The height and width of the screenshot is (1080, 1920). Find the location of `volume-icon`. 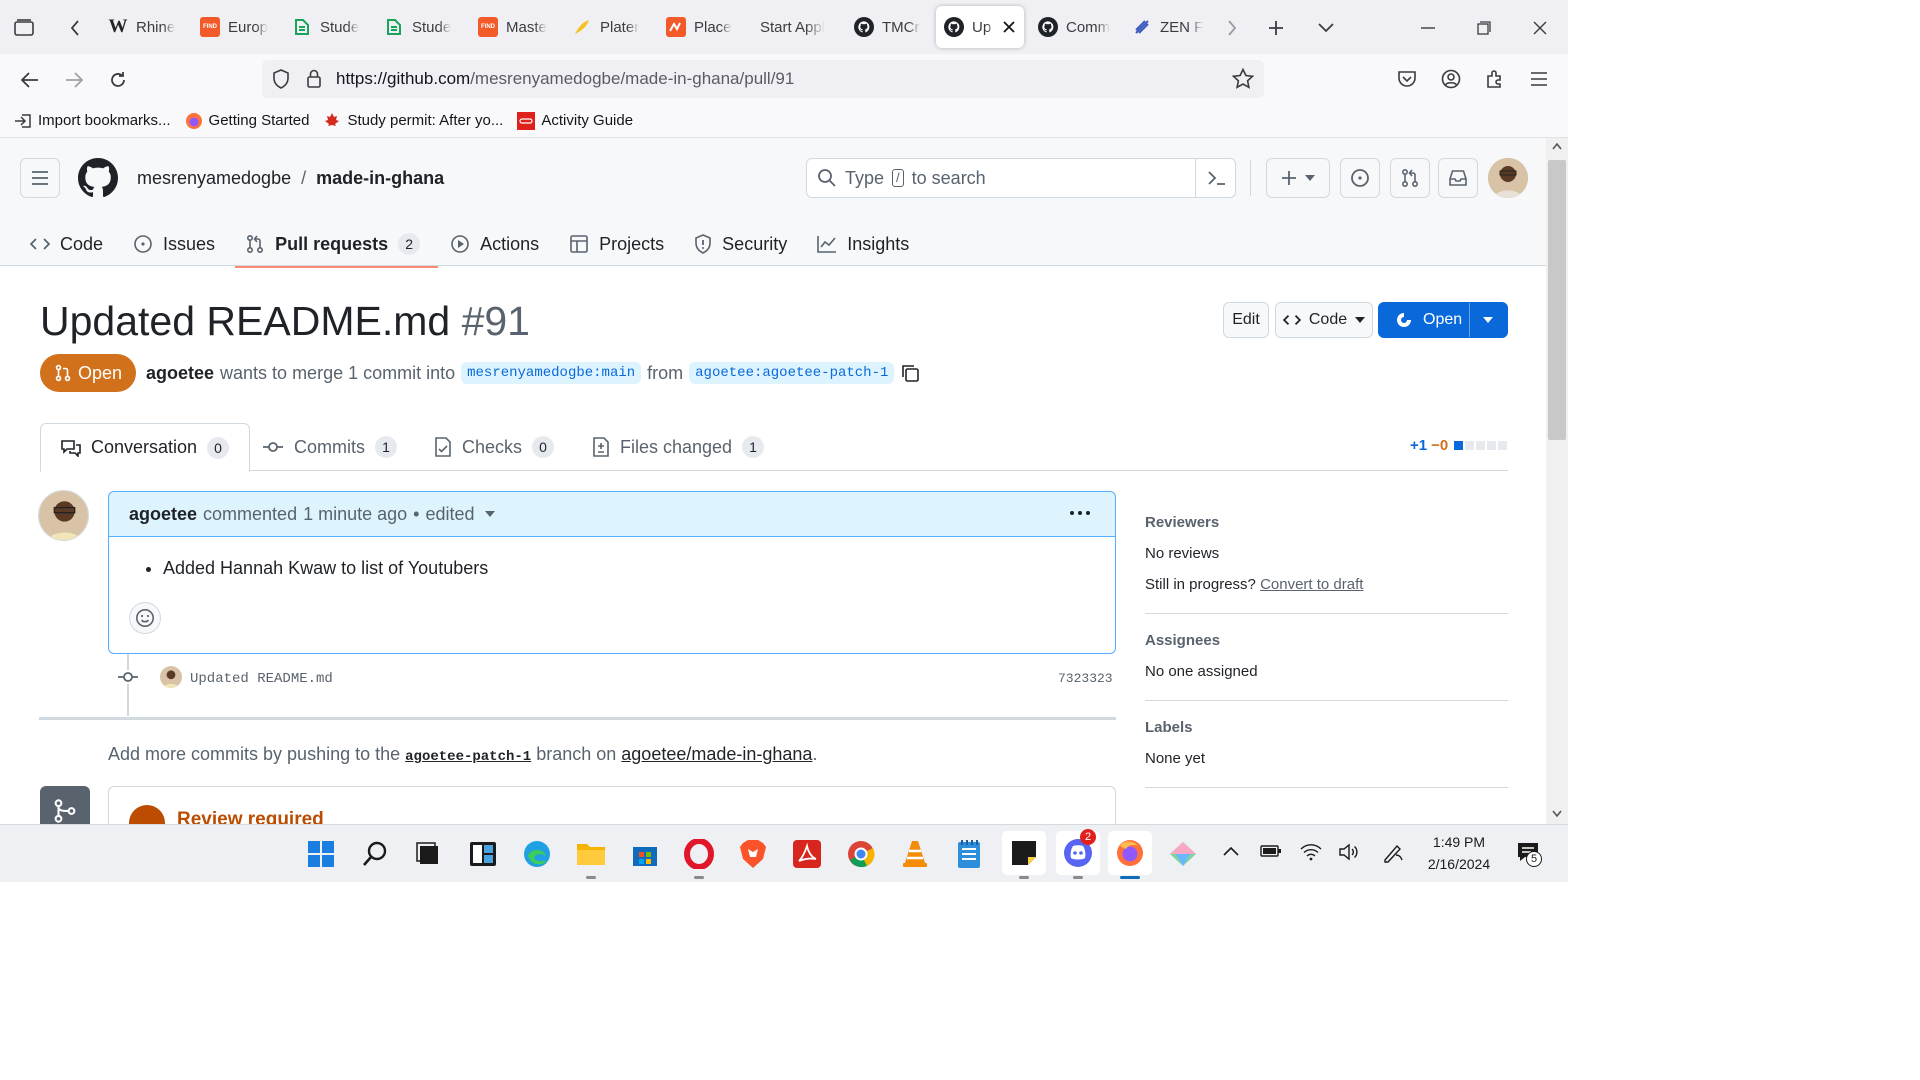

volume-icon is located at coordinates (1349, 852).